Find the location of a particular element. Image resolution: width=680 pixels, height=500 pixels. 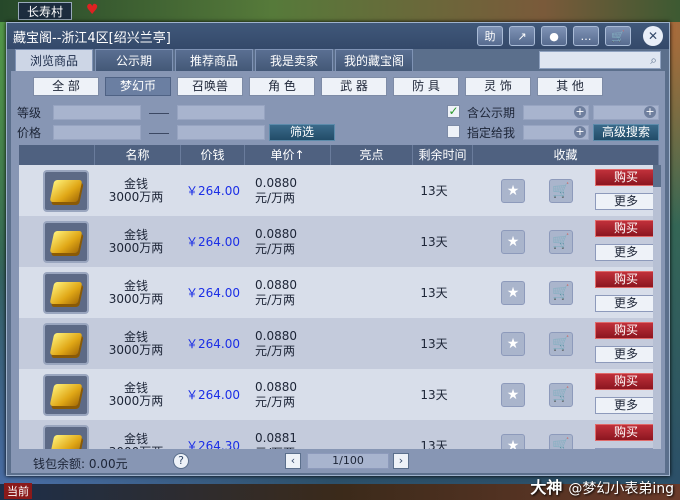

category-button: 角 色 is located at coordinates (282, 86).